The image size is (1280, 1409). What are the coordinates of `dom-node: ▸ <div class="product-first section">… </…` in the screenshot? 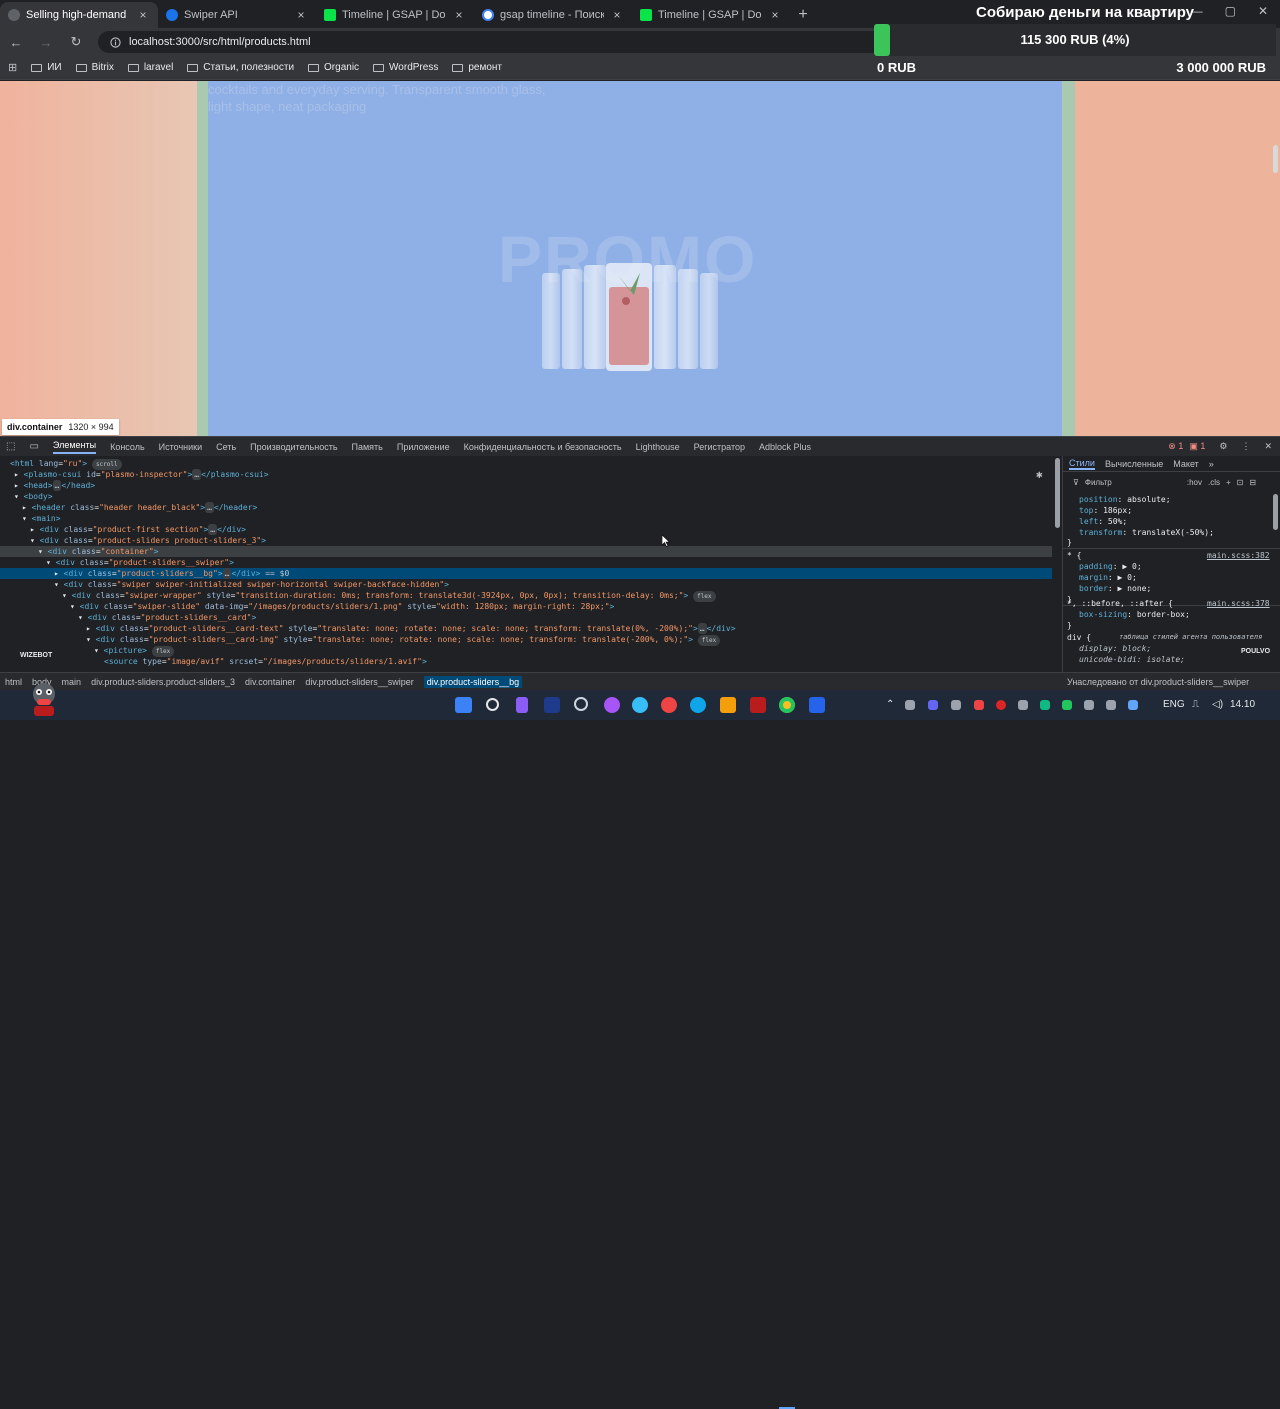 It's located at (526, 529).